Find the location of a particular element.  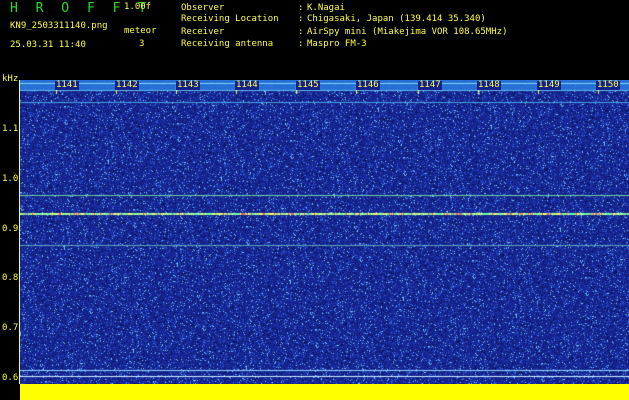

time-tick-label: 1144 is located at coordinates (247, 85).